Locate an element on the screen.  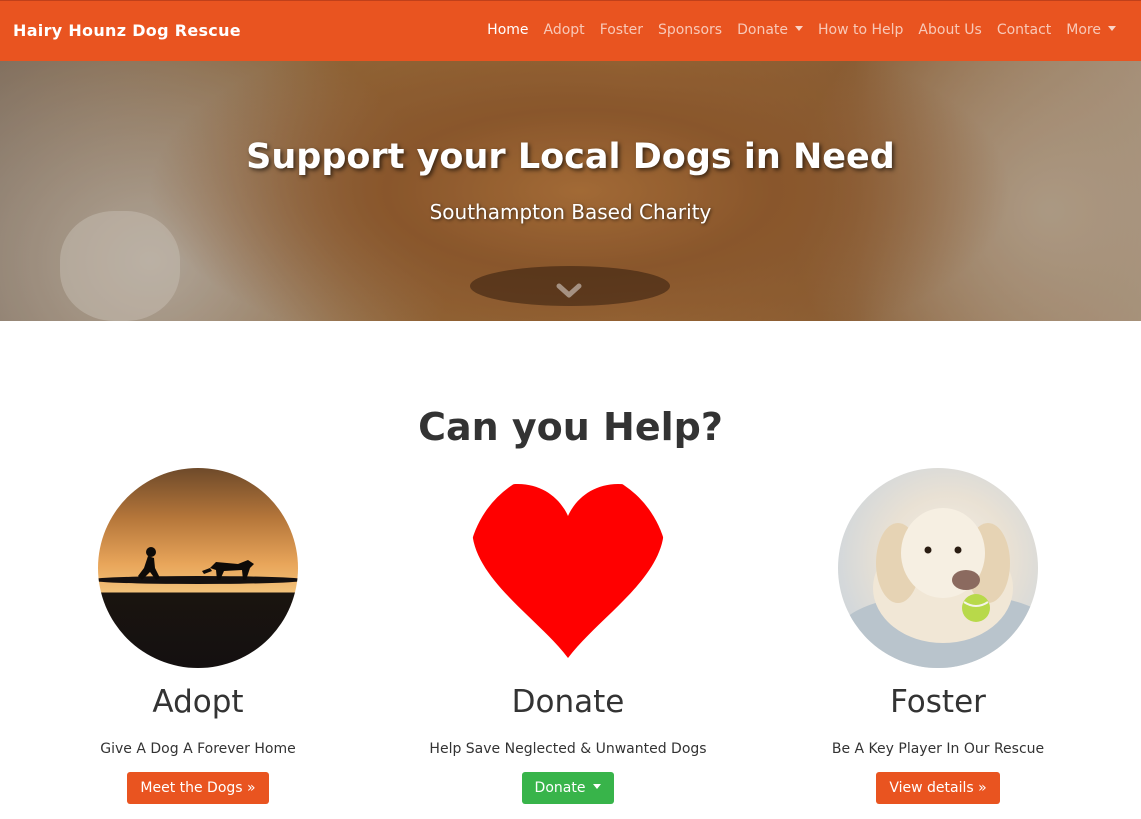
hero-title: Support your Local Dogs in Need is located at coordinates (570, 157).